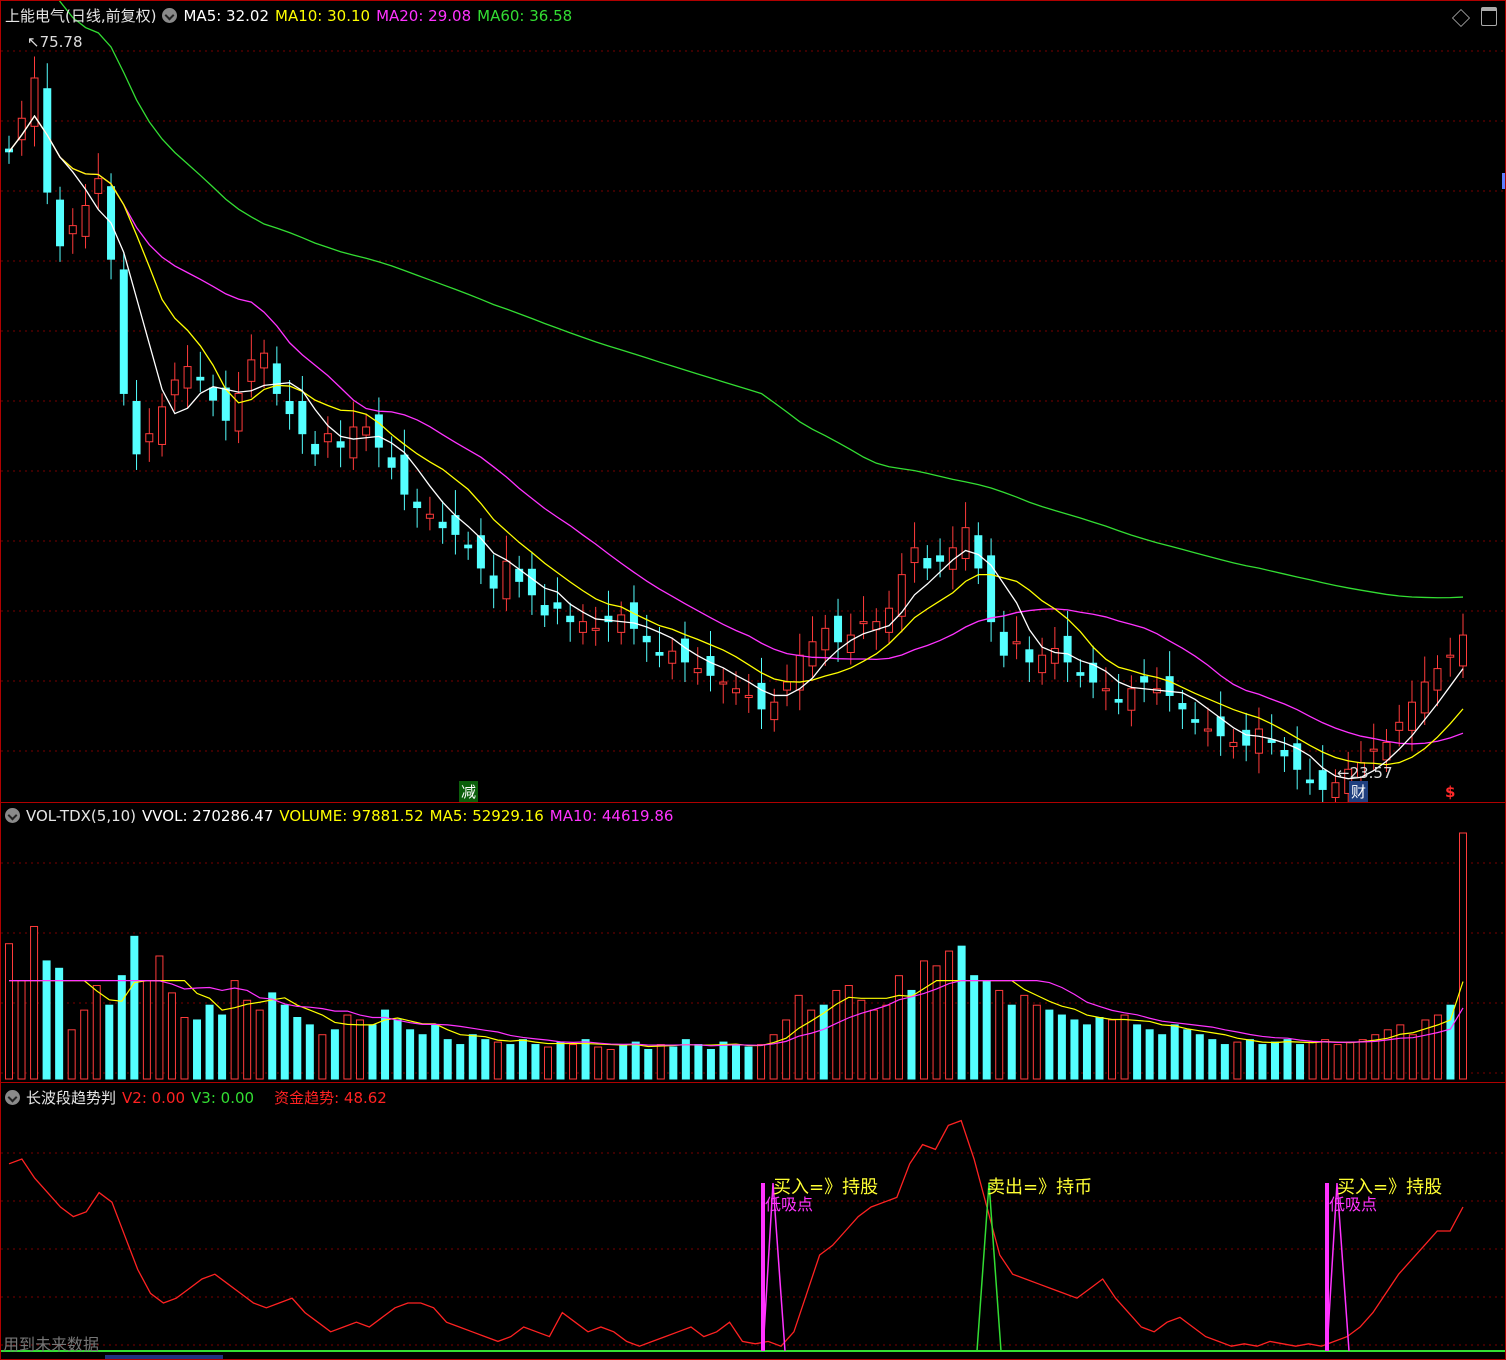  Describe the element at coordinates (71, 1098) in the screenshot. I see `indicator-title: 长波段趋势判` at that location.